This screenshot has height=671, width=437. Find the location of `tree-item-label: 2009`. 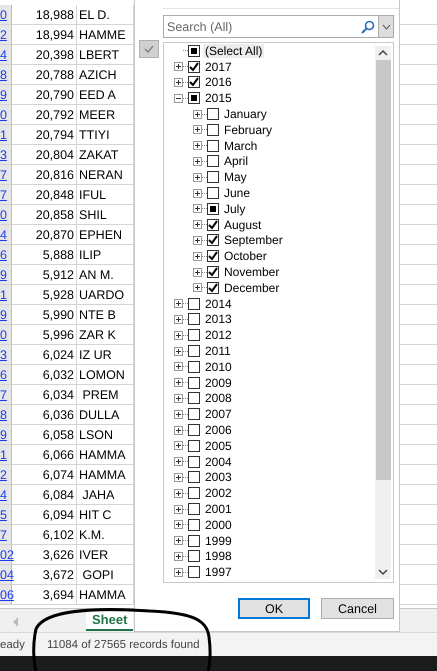

tree-item-label: 2009 is located at coordinates (218, 383).